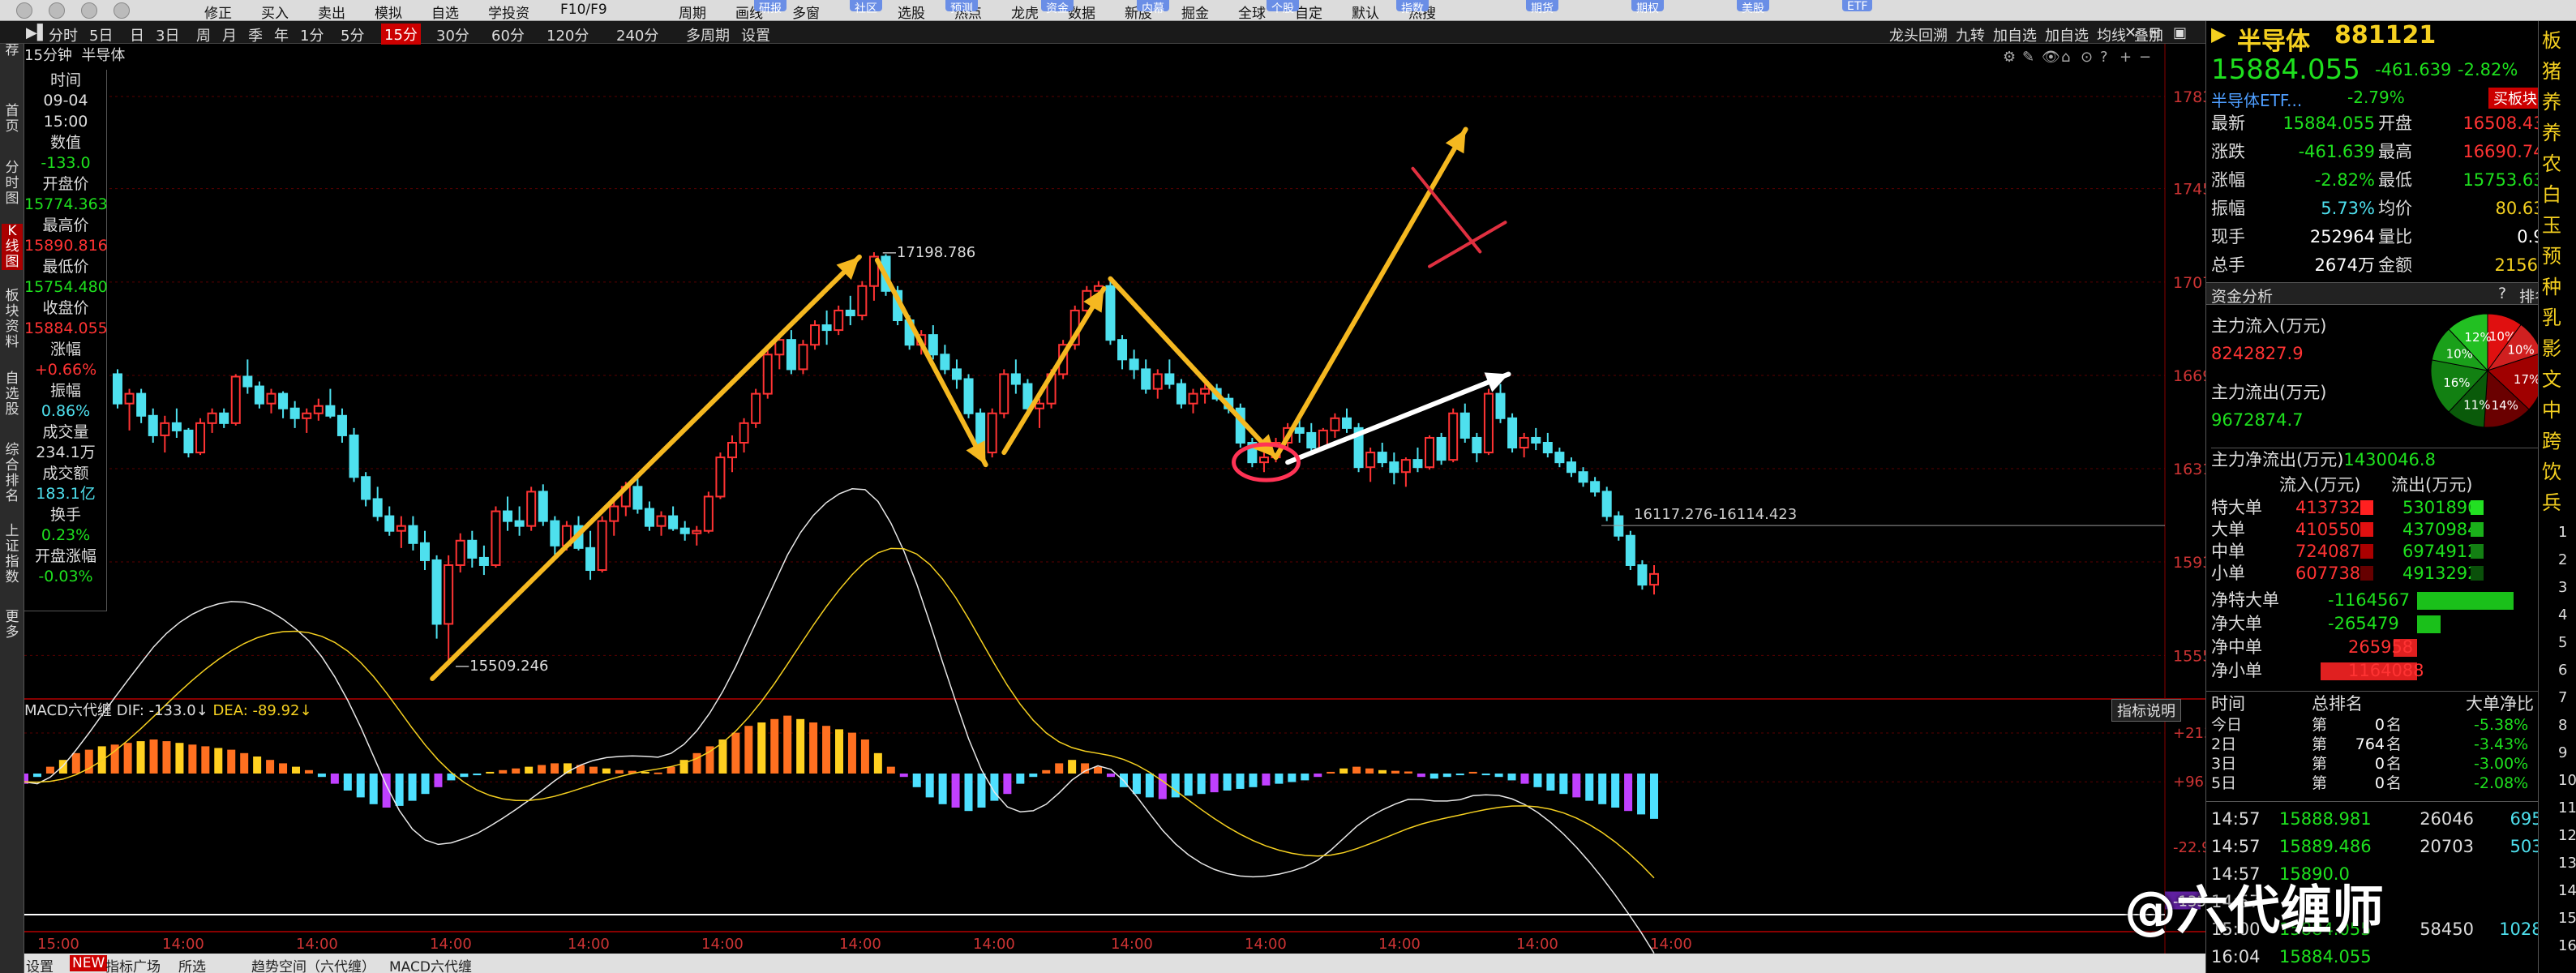 The height and width of the screenshot is (973, 2576). What do you see at coordinates (1542, 7) in the screenshot?
I see `top-blue-tab: 期货` at bounding box center [1542, 7].